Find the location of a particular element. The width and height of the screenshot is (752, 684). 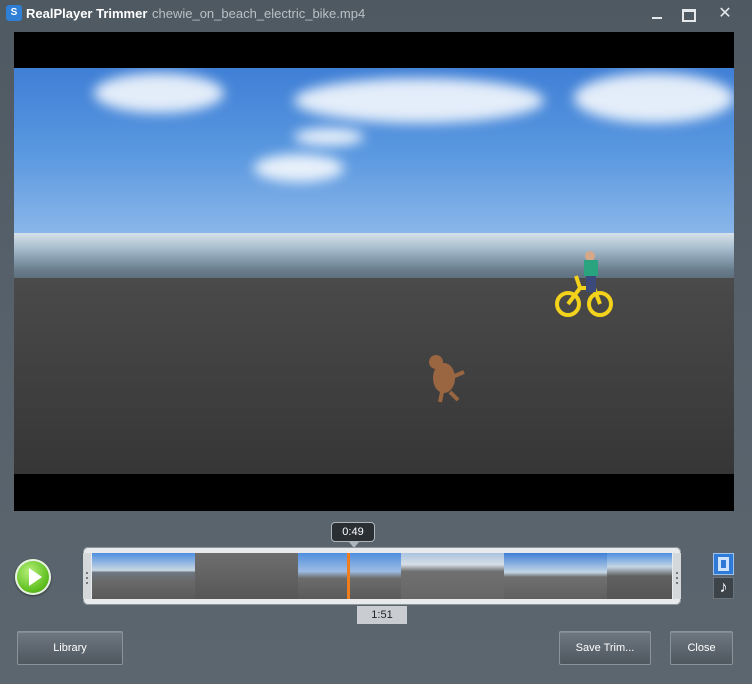

trim-end-handle is located at coordinates (677, 576).